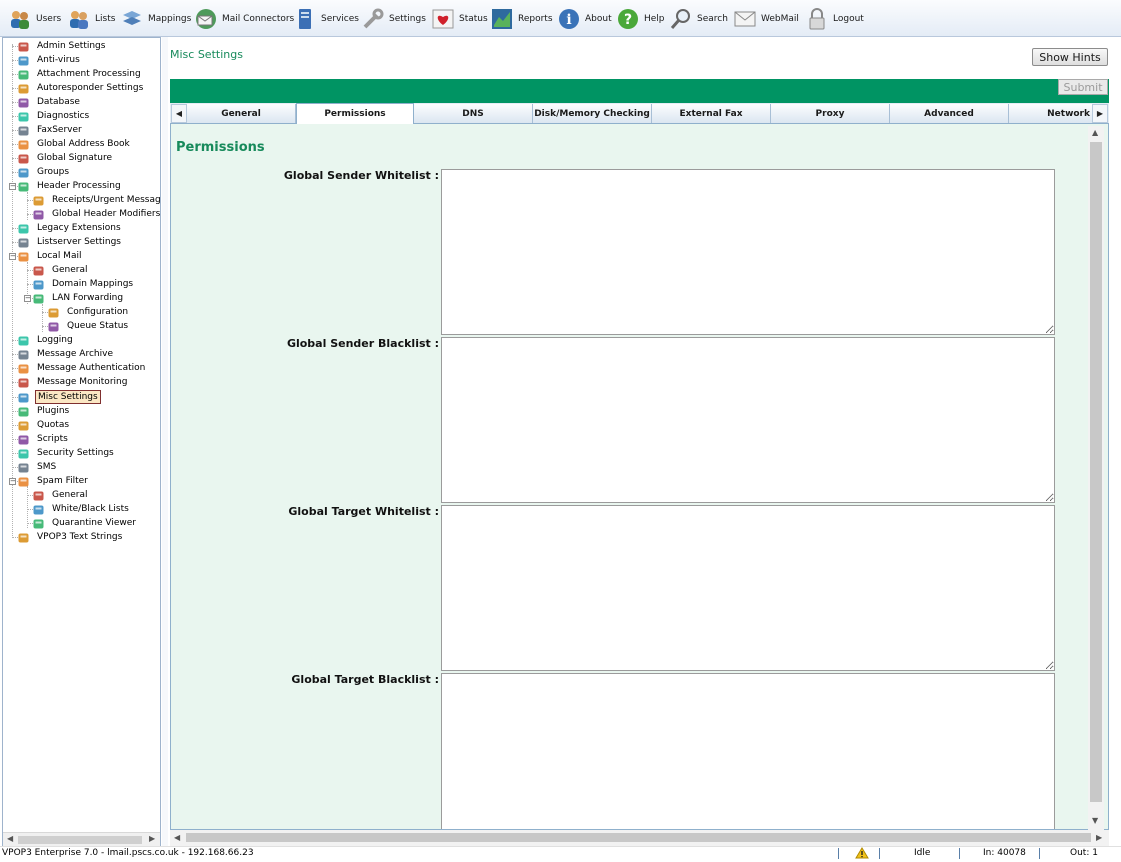 This screenshot has width=1121, height=862. Describe the element at coordinates (766, 19) in the screenshot. I see `toolbar-webmail-button: WebMail` at that location.